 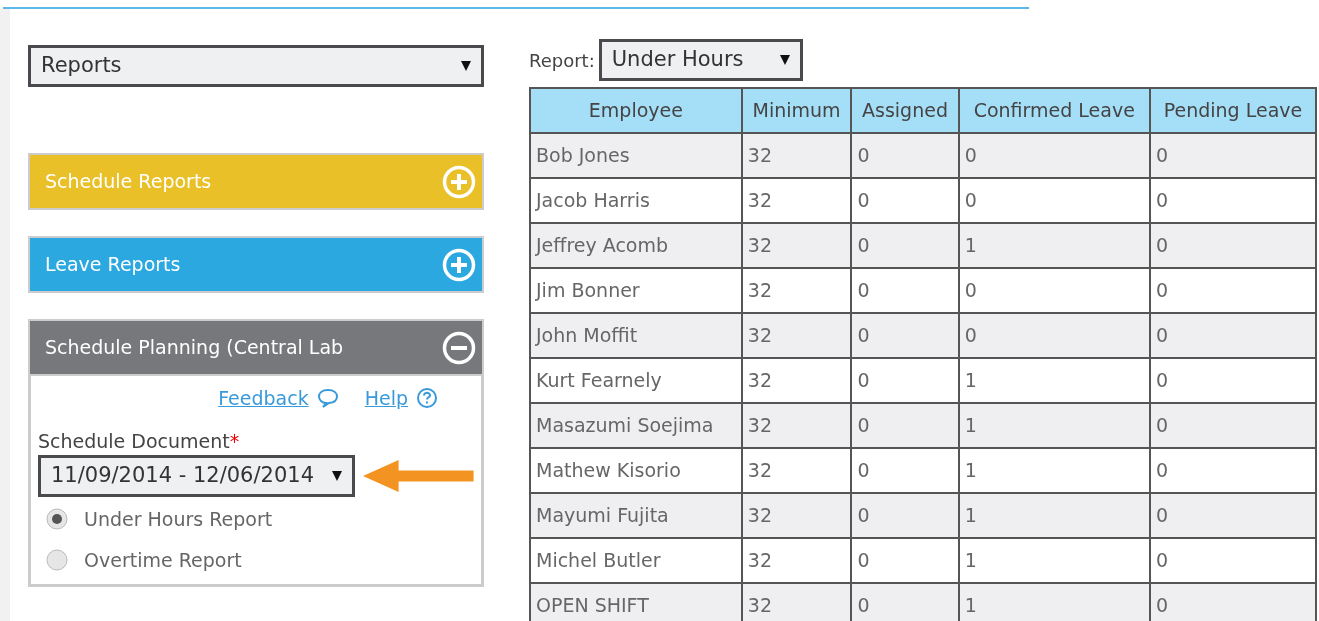 I want to click on report-dropdown: Under Hours, so click(x=700, y=60).